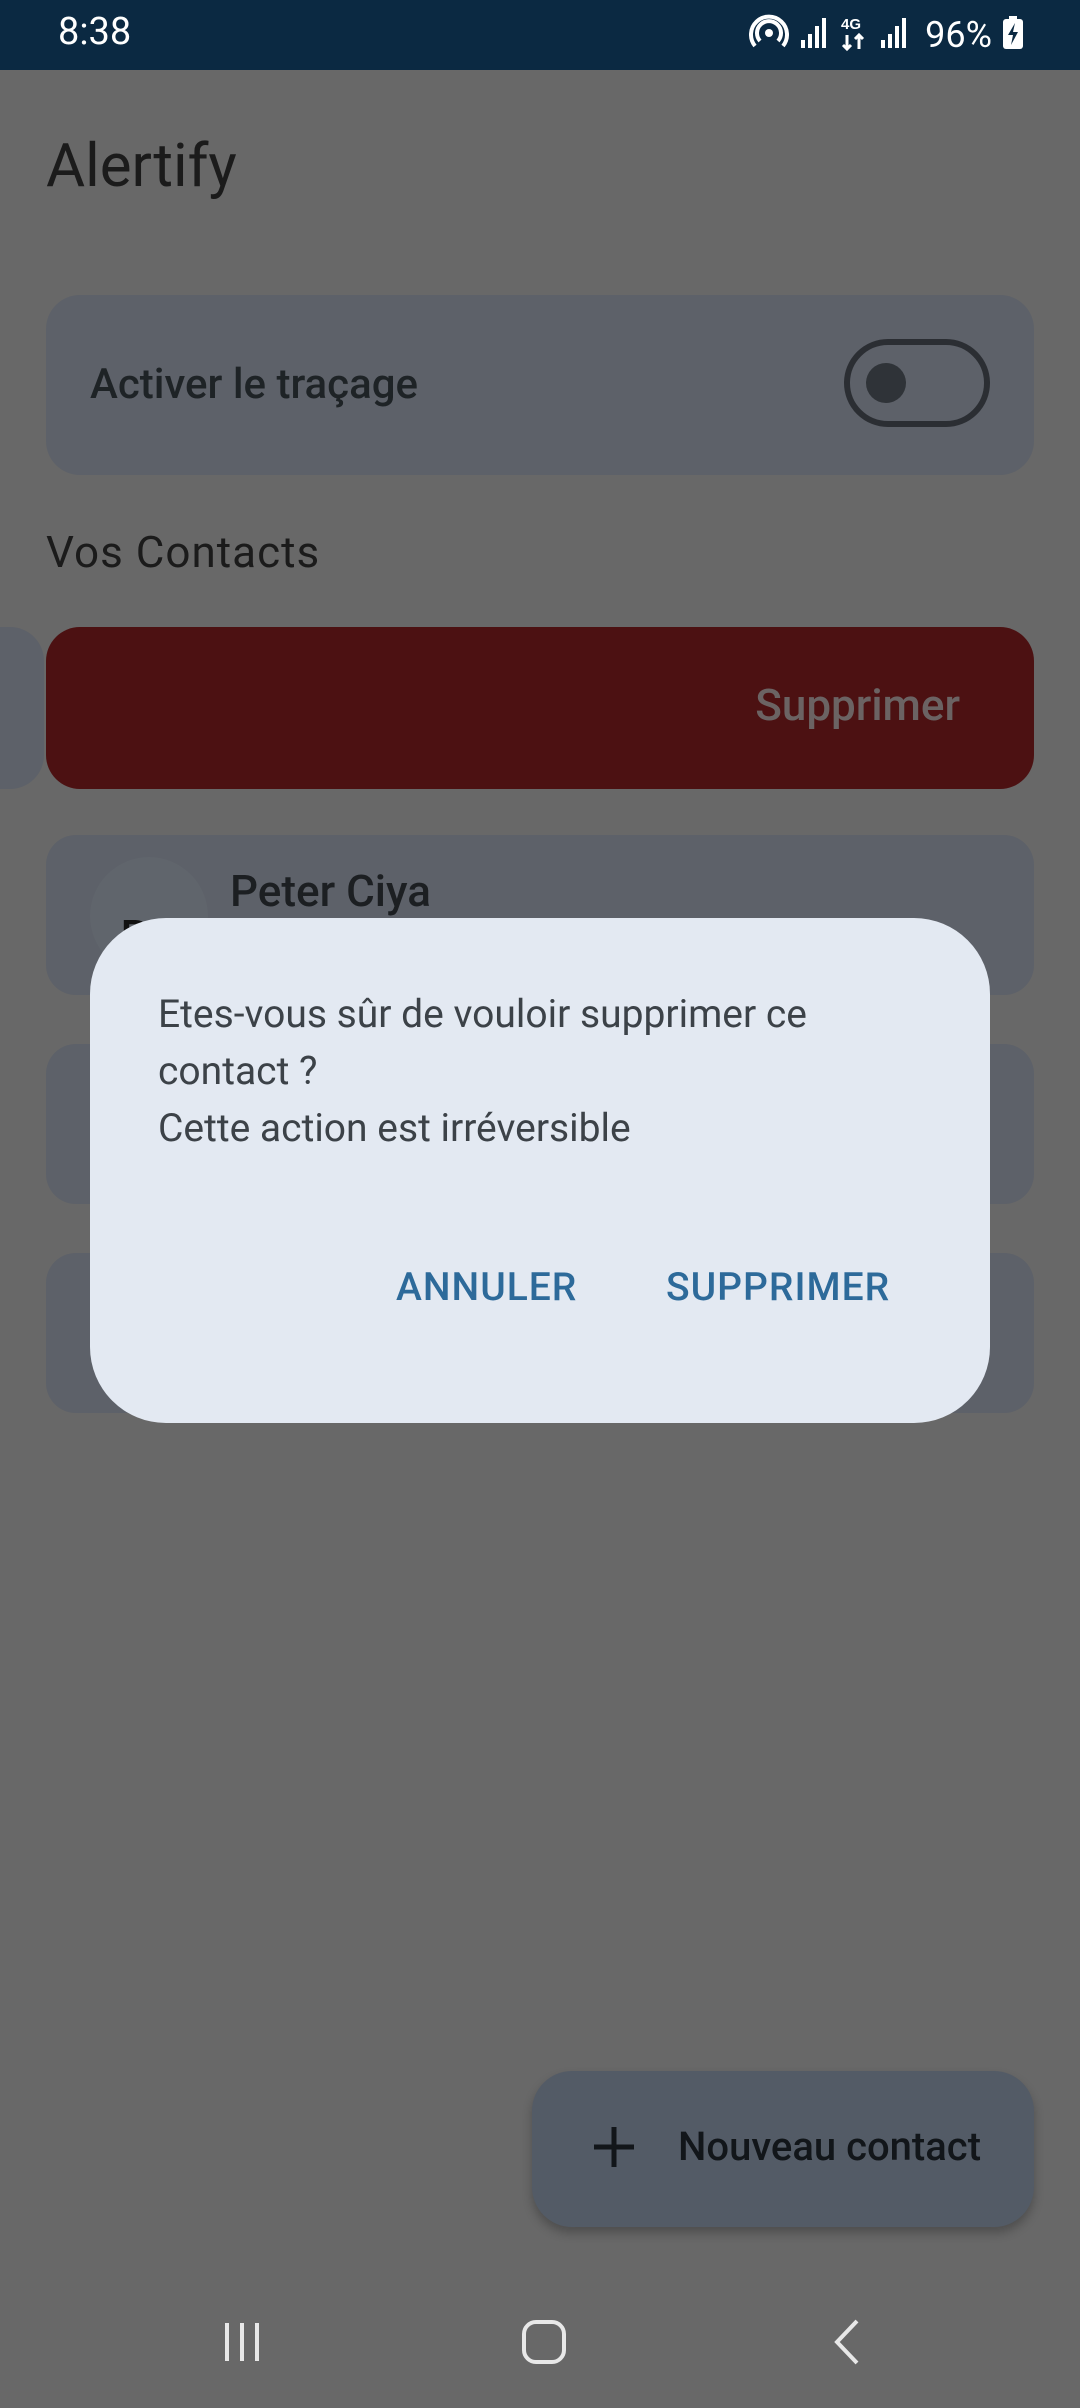  I want to click on home-icon, so click(544, 2342).